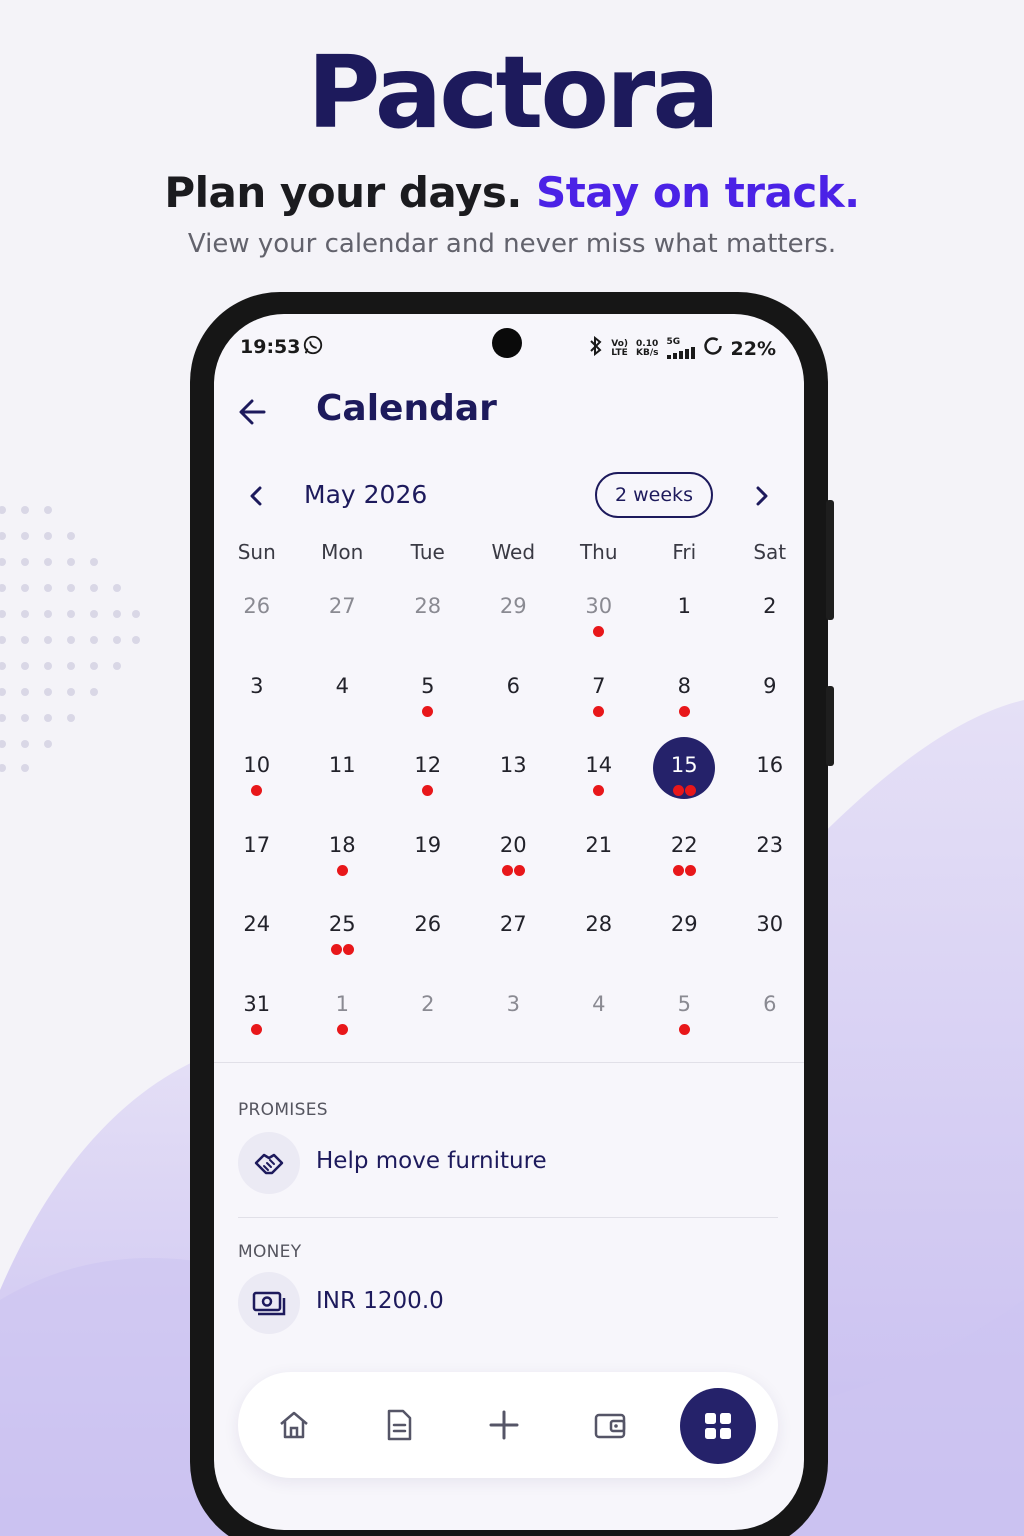  I want to click on calendar-day: 24, so click(257, 946).